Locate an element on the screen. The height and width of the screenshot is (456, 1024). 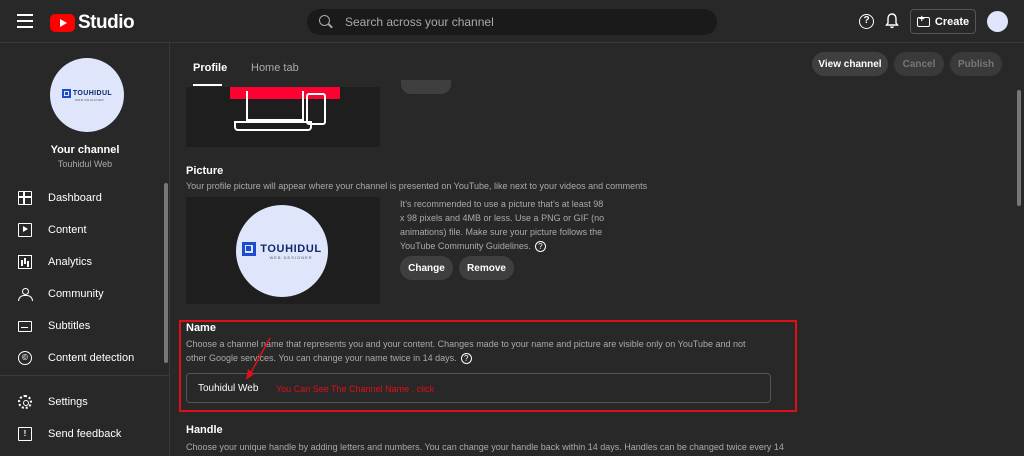
sidebar-item-label: Subtitles is located at coordinates (69, 326).